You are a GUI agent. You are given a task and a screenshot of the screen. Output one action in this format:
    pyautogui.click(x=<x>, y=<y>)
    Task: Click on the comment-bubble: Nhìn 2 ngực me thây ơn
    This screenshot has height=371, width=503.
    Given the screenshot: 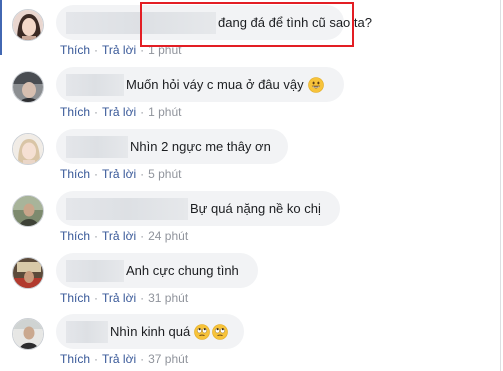 What is the action you would take?
    pyautogui.click(x=172, y=146)
    